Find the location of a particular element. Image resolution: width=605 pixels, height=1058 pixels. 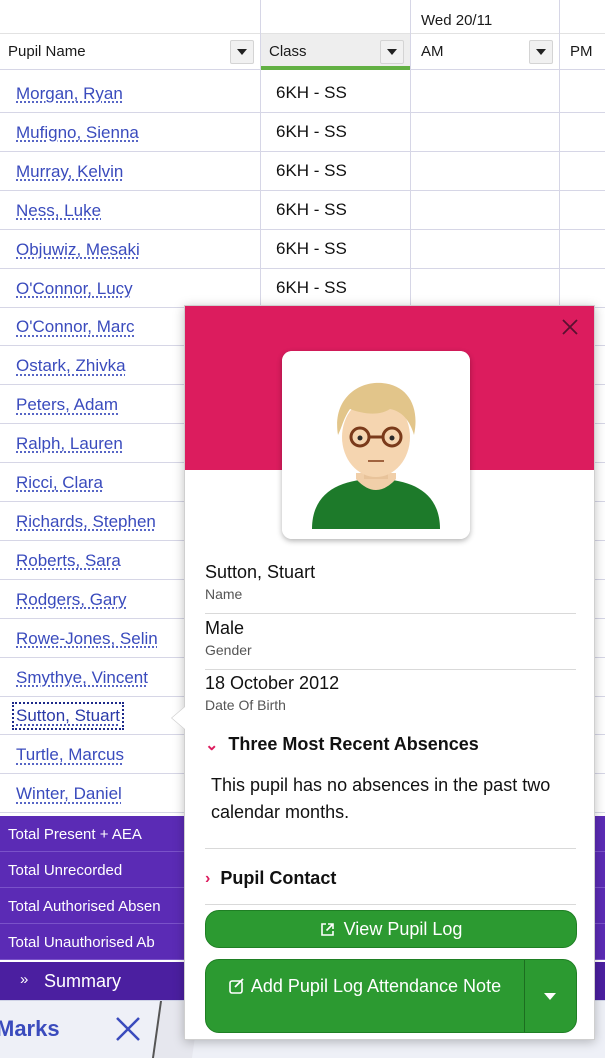

field-value: Male is located at coordinates (225, 628).